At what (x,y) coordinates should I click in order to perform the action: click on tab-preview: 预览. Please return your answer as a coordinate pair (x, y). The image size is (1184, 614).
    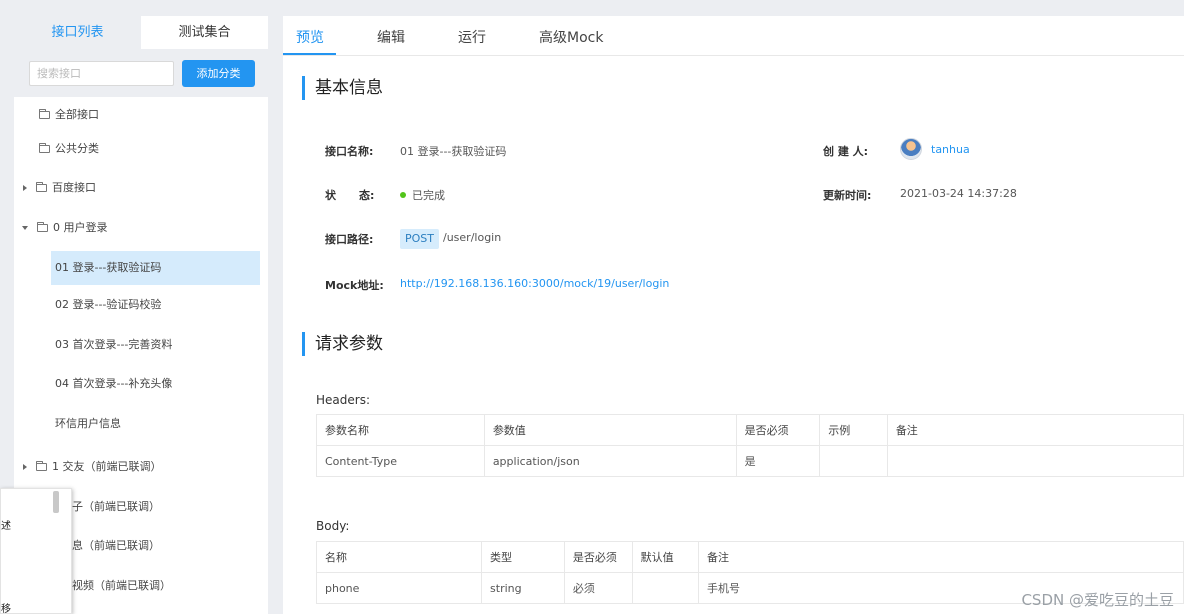
    Looking at the image, I should click on (310, 37).